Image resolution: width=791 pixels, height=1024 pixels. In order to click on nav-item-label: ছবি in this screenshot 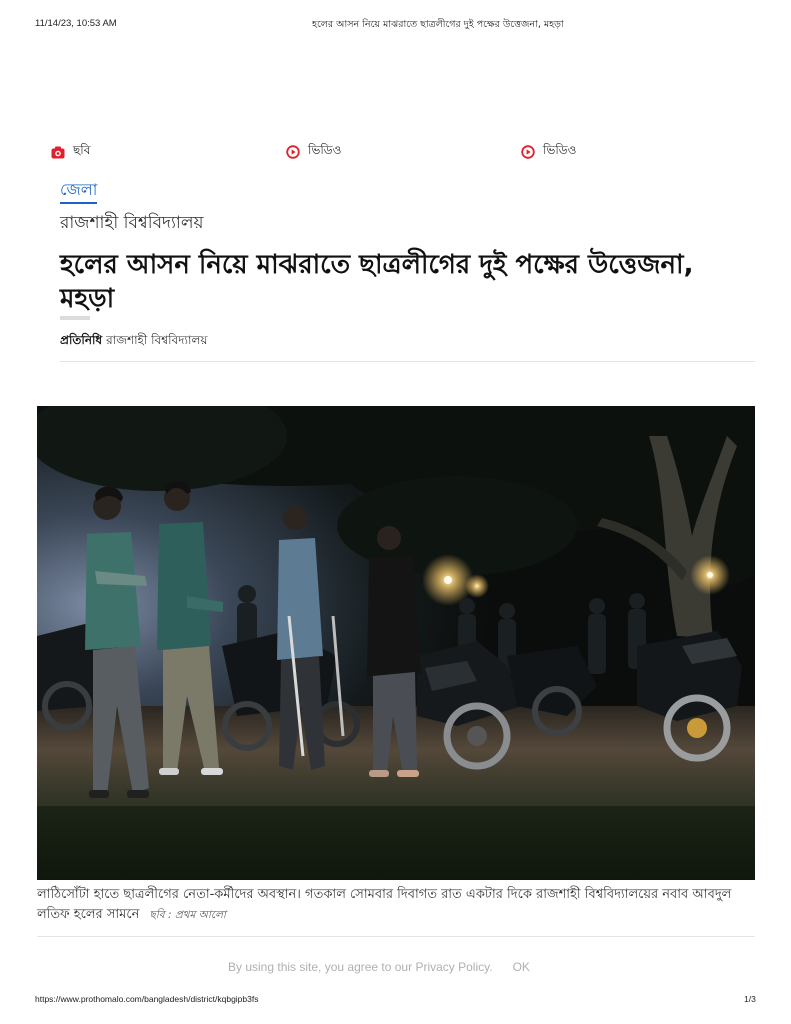, I will do `click(82, 150)`.